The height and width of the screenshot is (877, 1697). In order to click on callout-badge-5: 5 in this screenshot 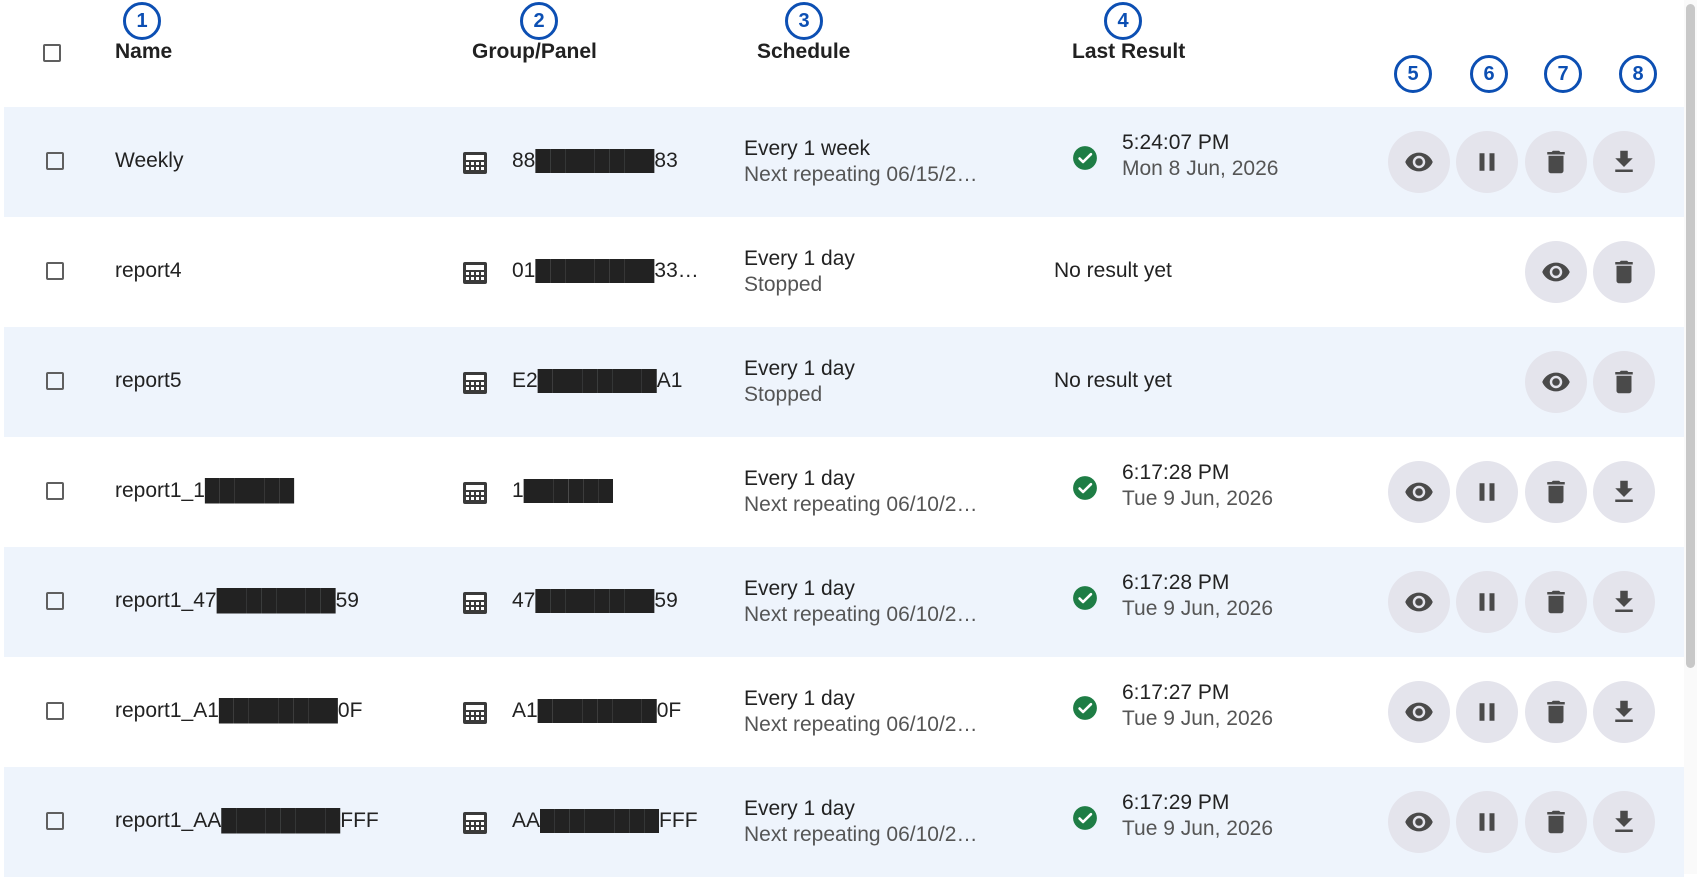, I will do `click(1413, 74)`.